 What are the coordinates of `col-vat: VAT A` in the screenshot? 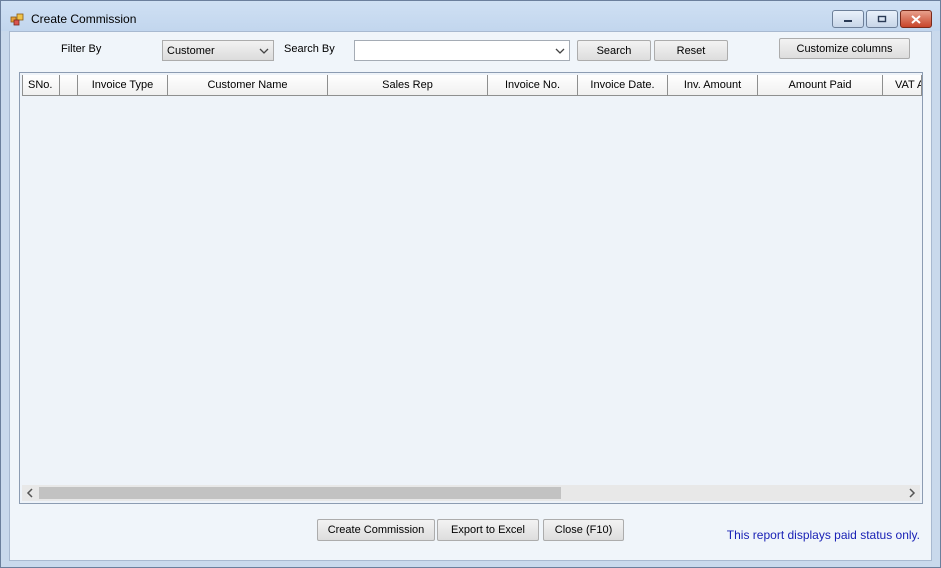 It's located at (902, 85).